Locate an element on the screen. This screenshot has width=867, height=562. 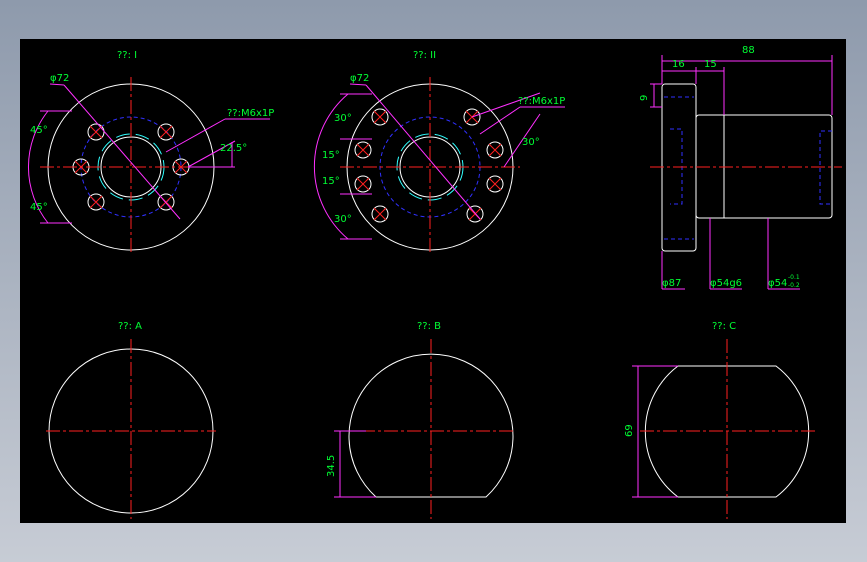
view-b: ??: B 34.5 is located at coordinates (421, 420).